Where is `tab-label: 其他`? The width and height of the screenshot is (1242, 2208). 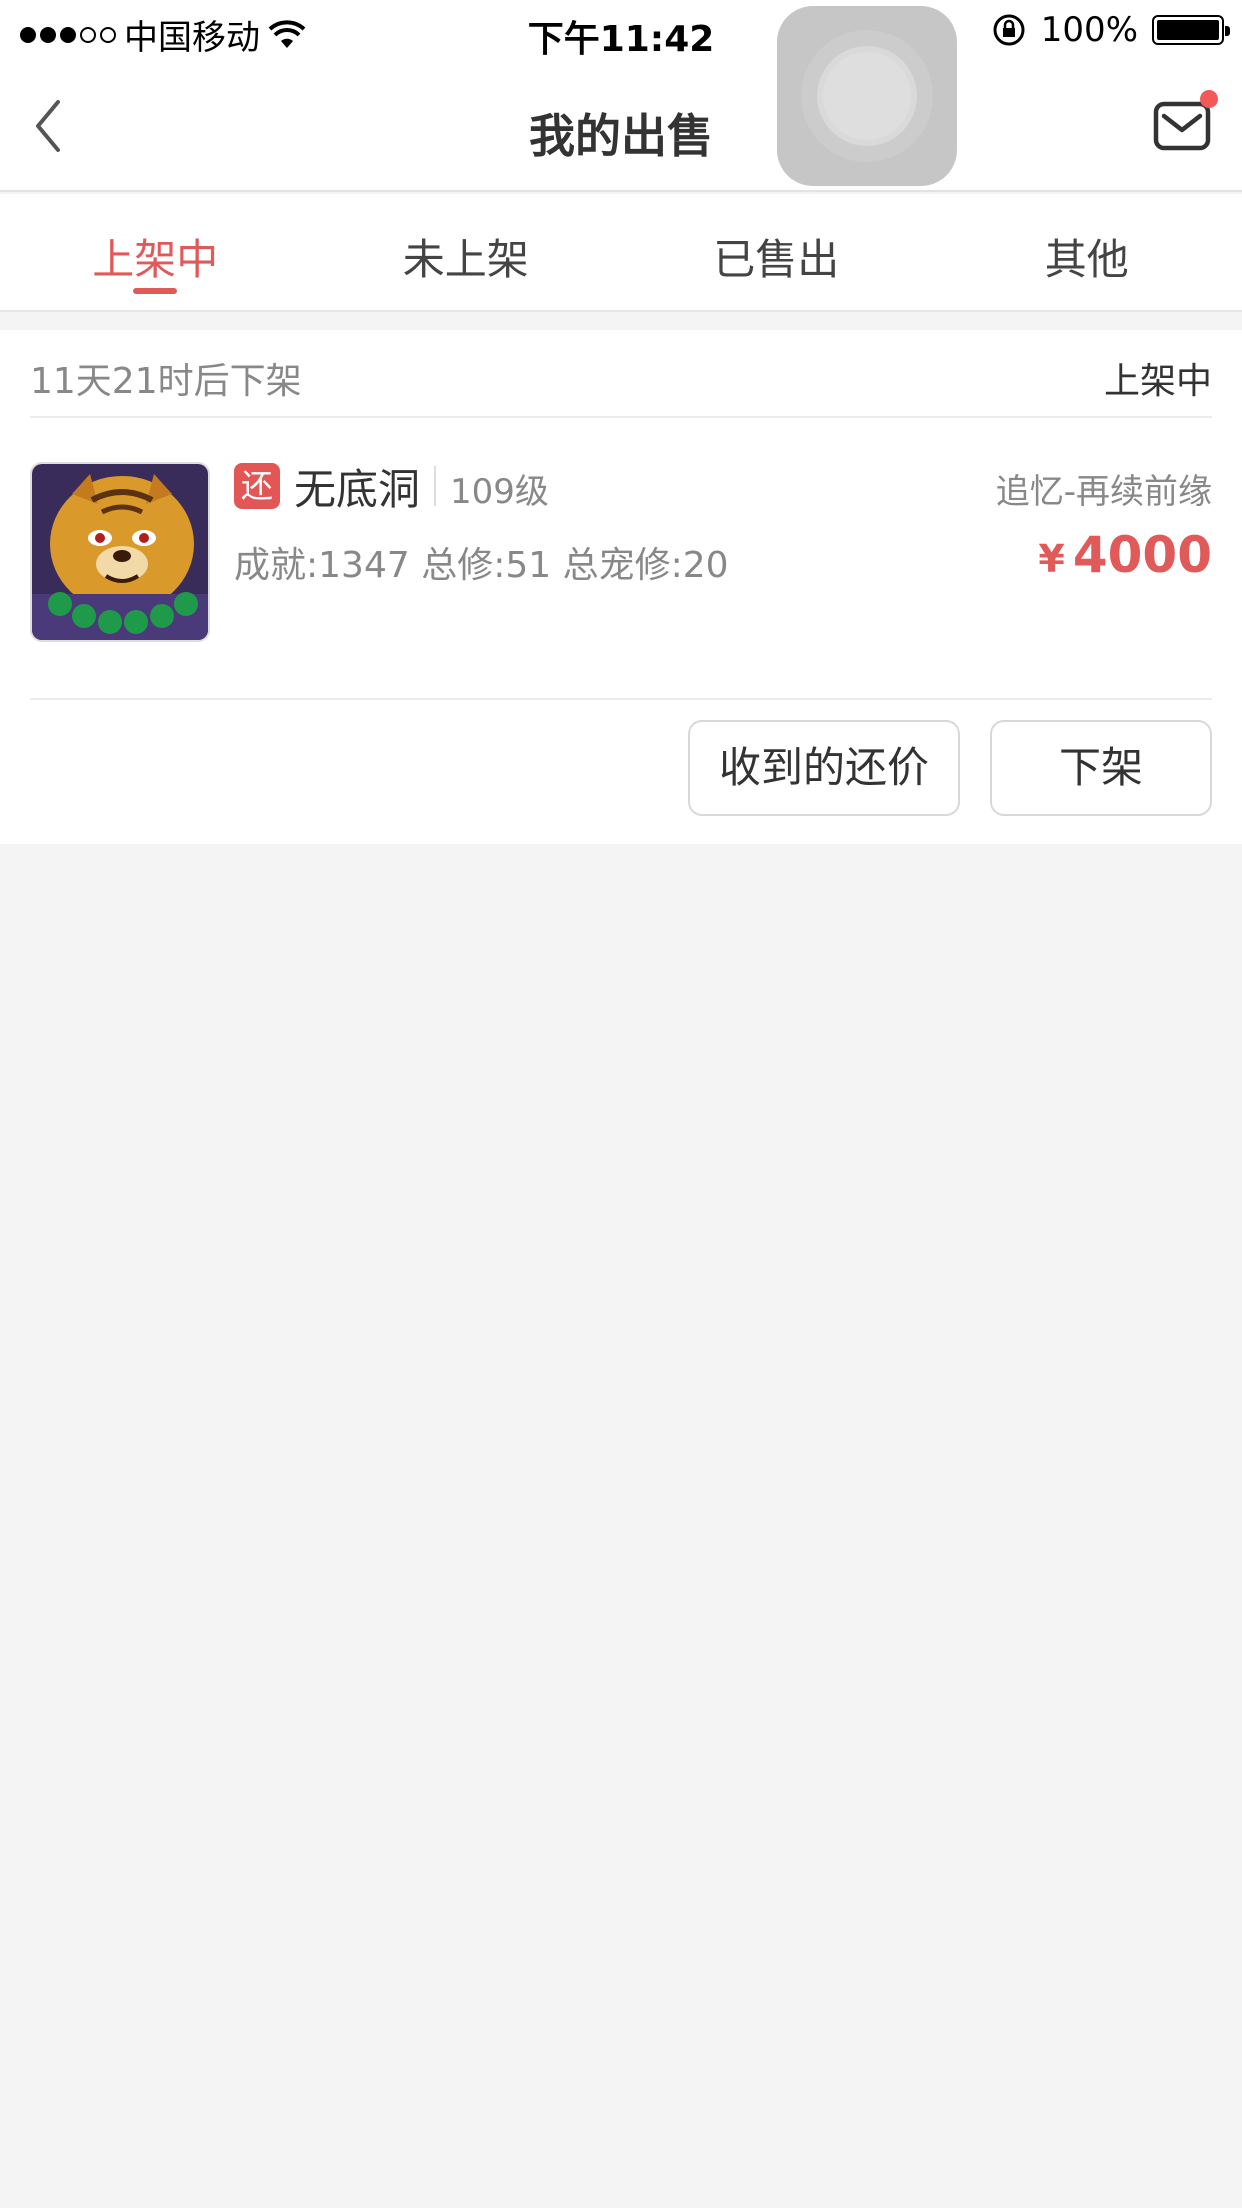 tab-label: 其他 is located at coordinates (1086, 259).